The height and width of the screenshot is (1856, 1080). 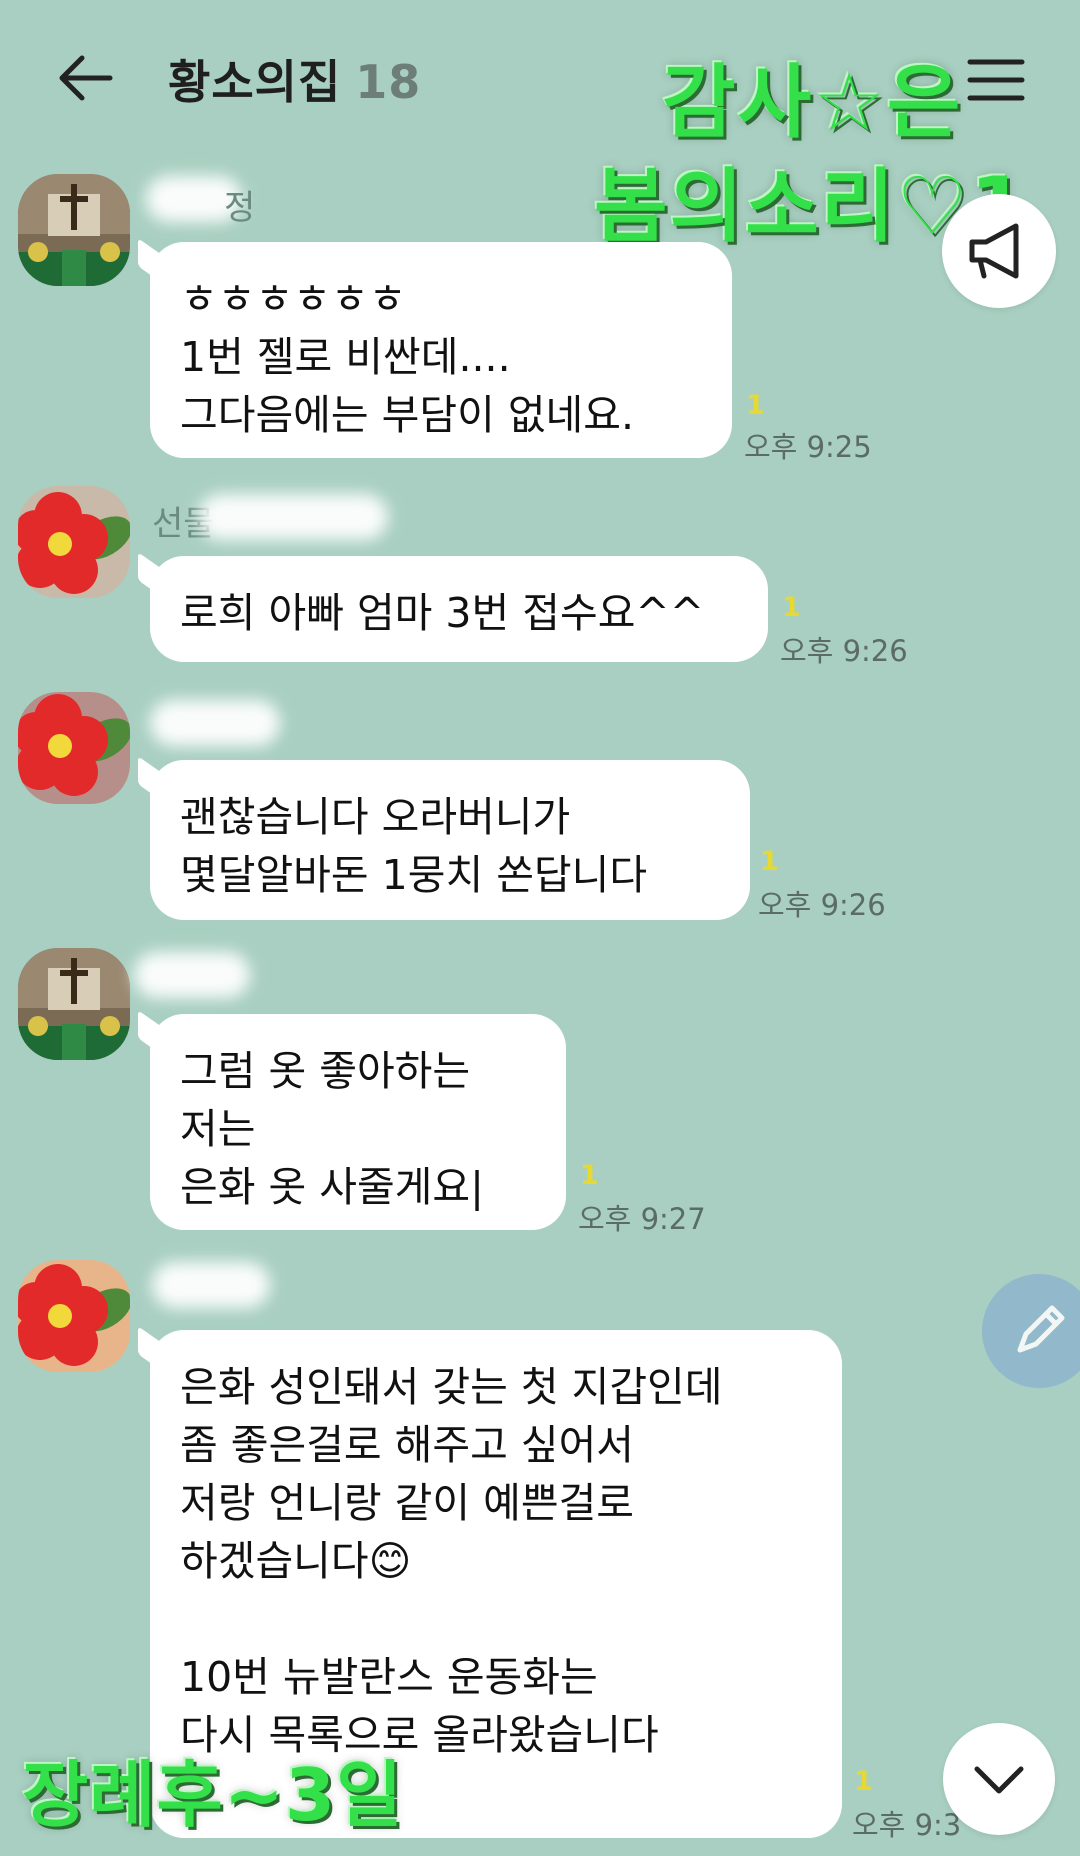 What do you see at coordinates (213, 1795) in the screenshot?
I see `overlay-caption-bottom: 장례후~3일` at bounding box center [213, 1795].